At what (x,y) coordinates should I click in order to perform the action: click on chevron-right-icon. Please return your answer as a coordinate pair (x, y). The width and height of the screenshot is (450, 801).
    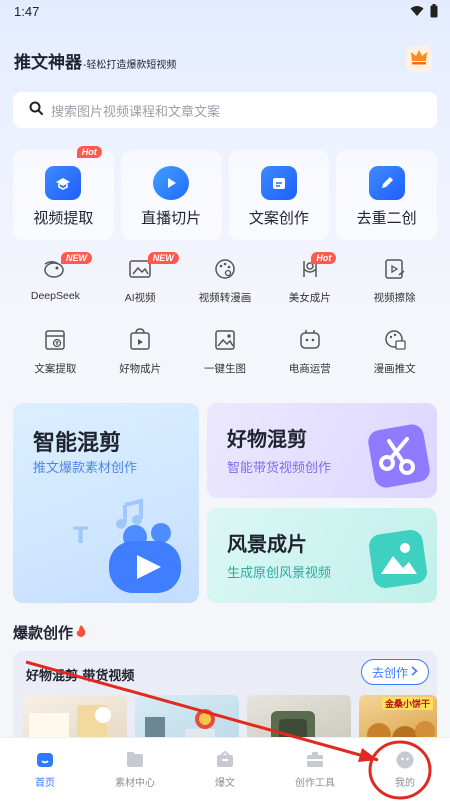
    Looking at the image, I should click on (414, 672).